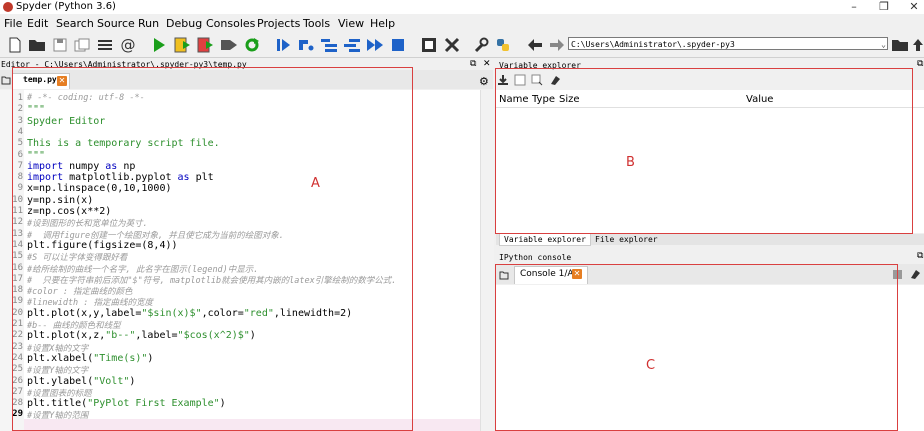 Image resolution: width=924 pixels, height=431 pixels. Describe the element at coordinates (915, 275) in the screenshot. I see `eraser-icon` at that location.